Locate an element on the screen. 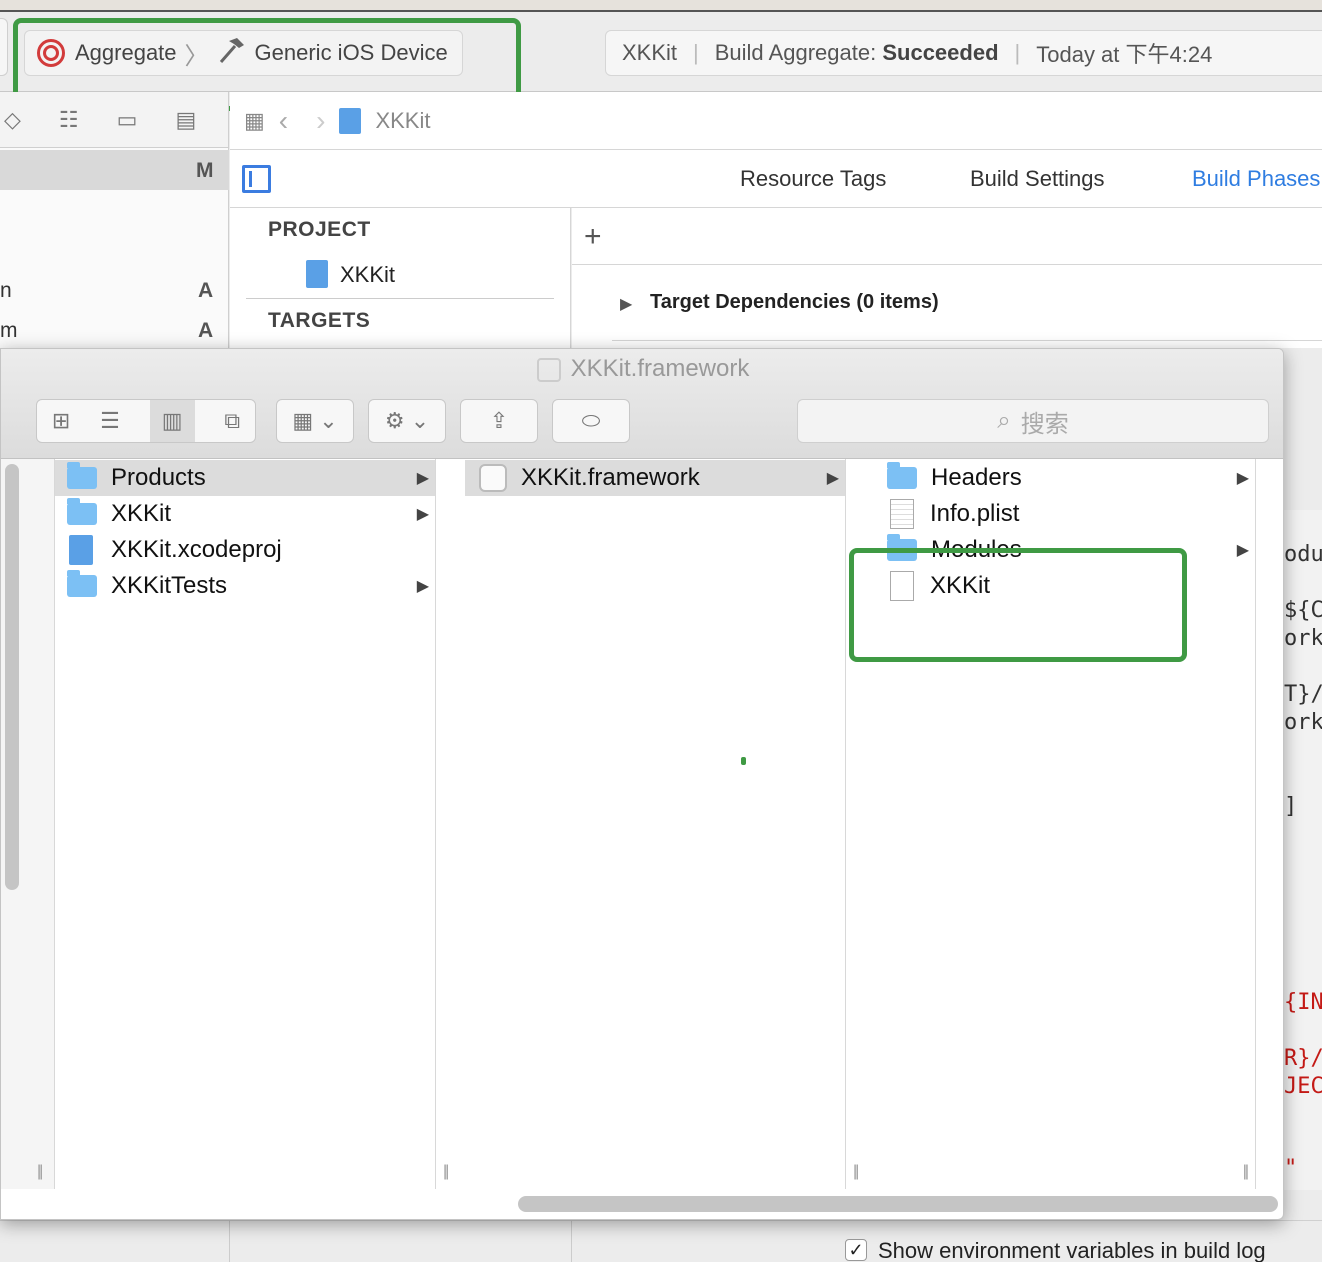 The height and width of the screenshot is (1262, 1322). view-mode-group: ⊞ ☰ ▥ ⧉ is located at coordinates (146, 421).